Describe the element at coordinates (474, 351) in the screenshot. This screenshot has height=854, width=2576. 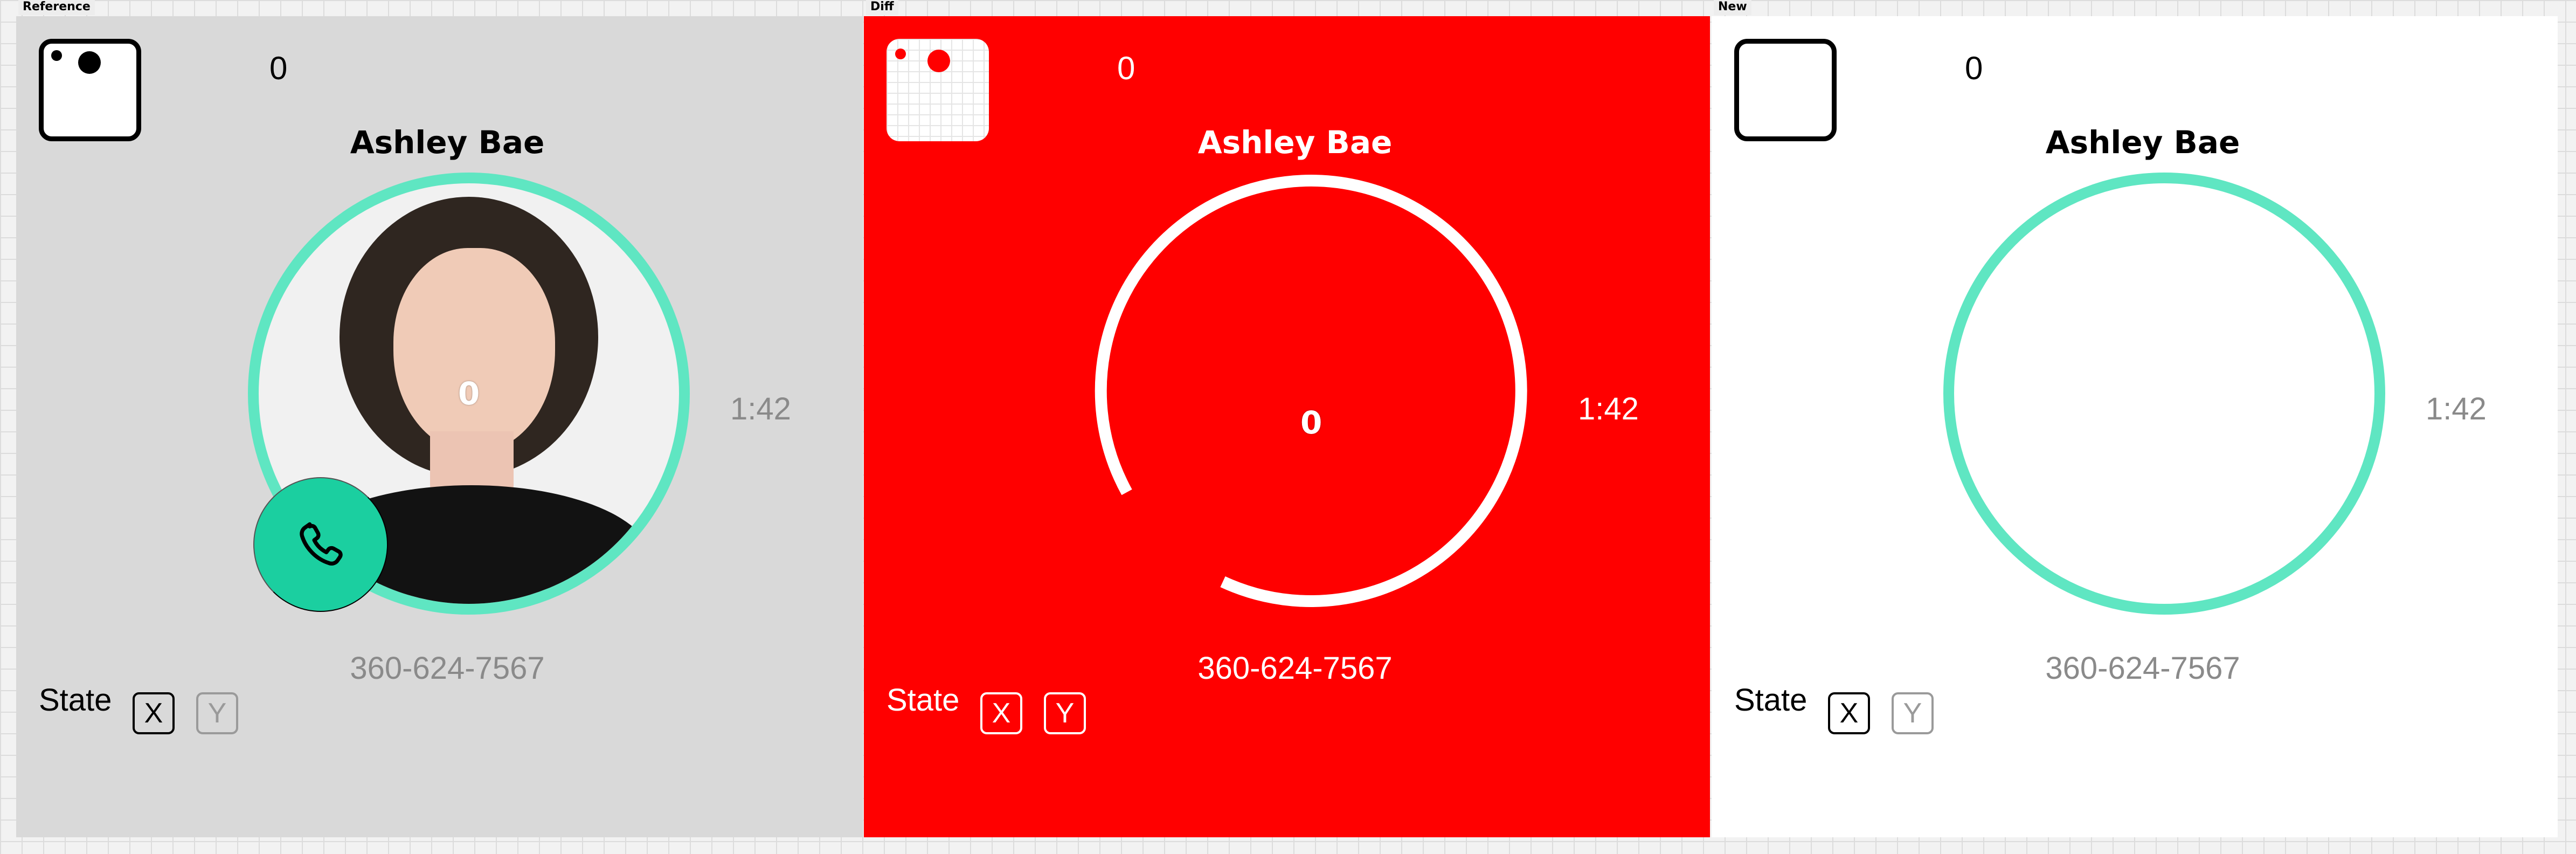
I see `avatar-face` at that location.